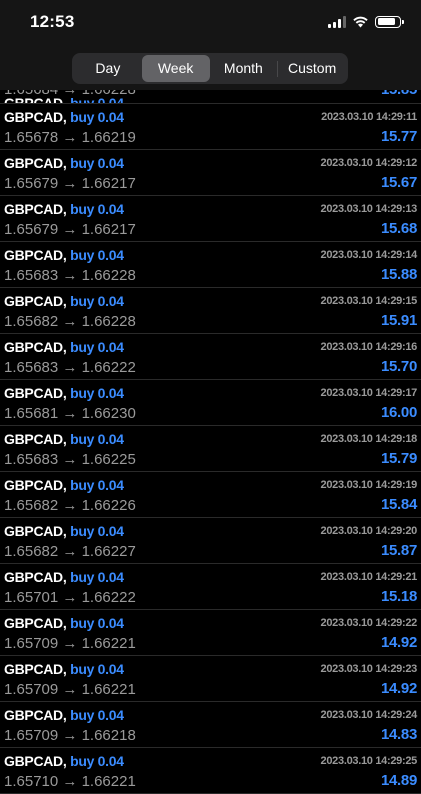 The width and height of the screenshot is (421, 794). I want to click on deal-open-price: 1.65710, so click(31, 781).